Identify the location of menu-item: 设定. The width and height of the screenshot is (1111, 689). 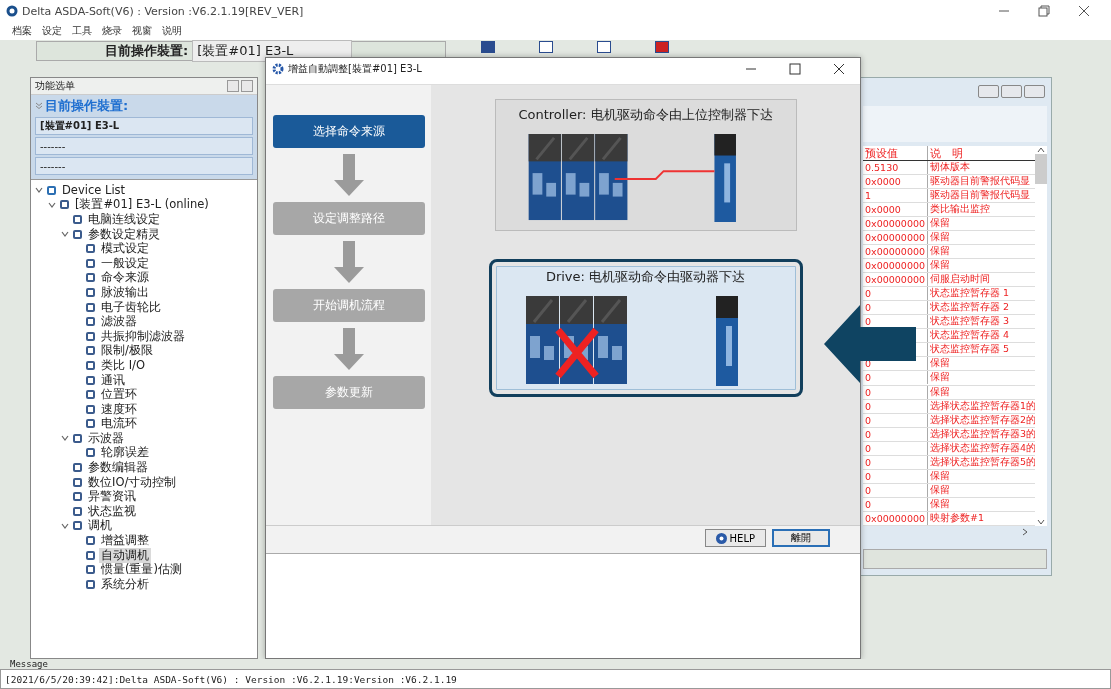
(52, 31).